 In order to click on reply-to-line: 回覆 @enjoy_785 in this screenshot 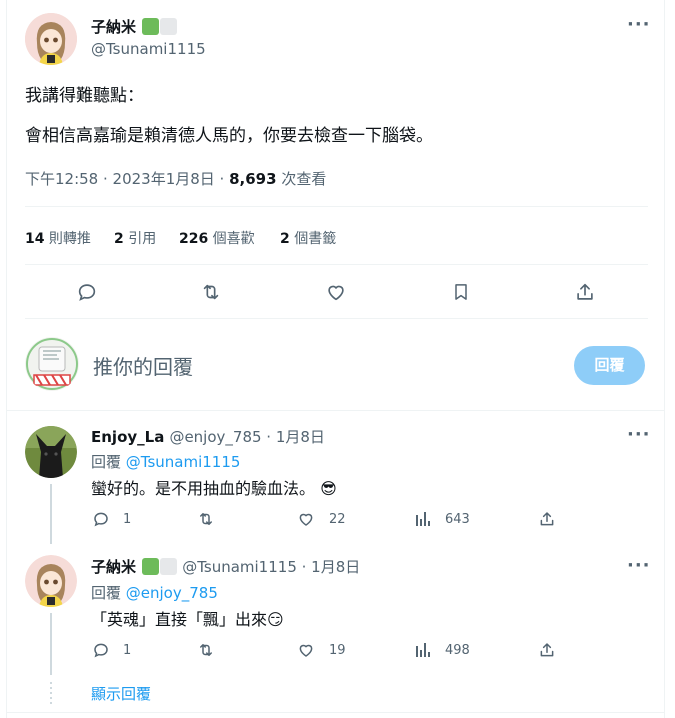, I will do `click(154, 592)`.